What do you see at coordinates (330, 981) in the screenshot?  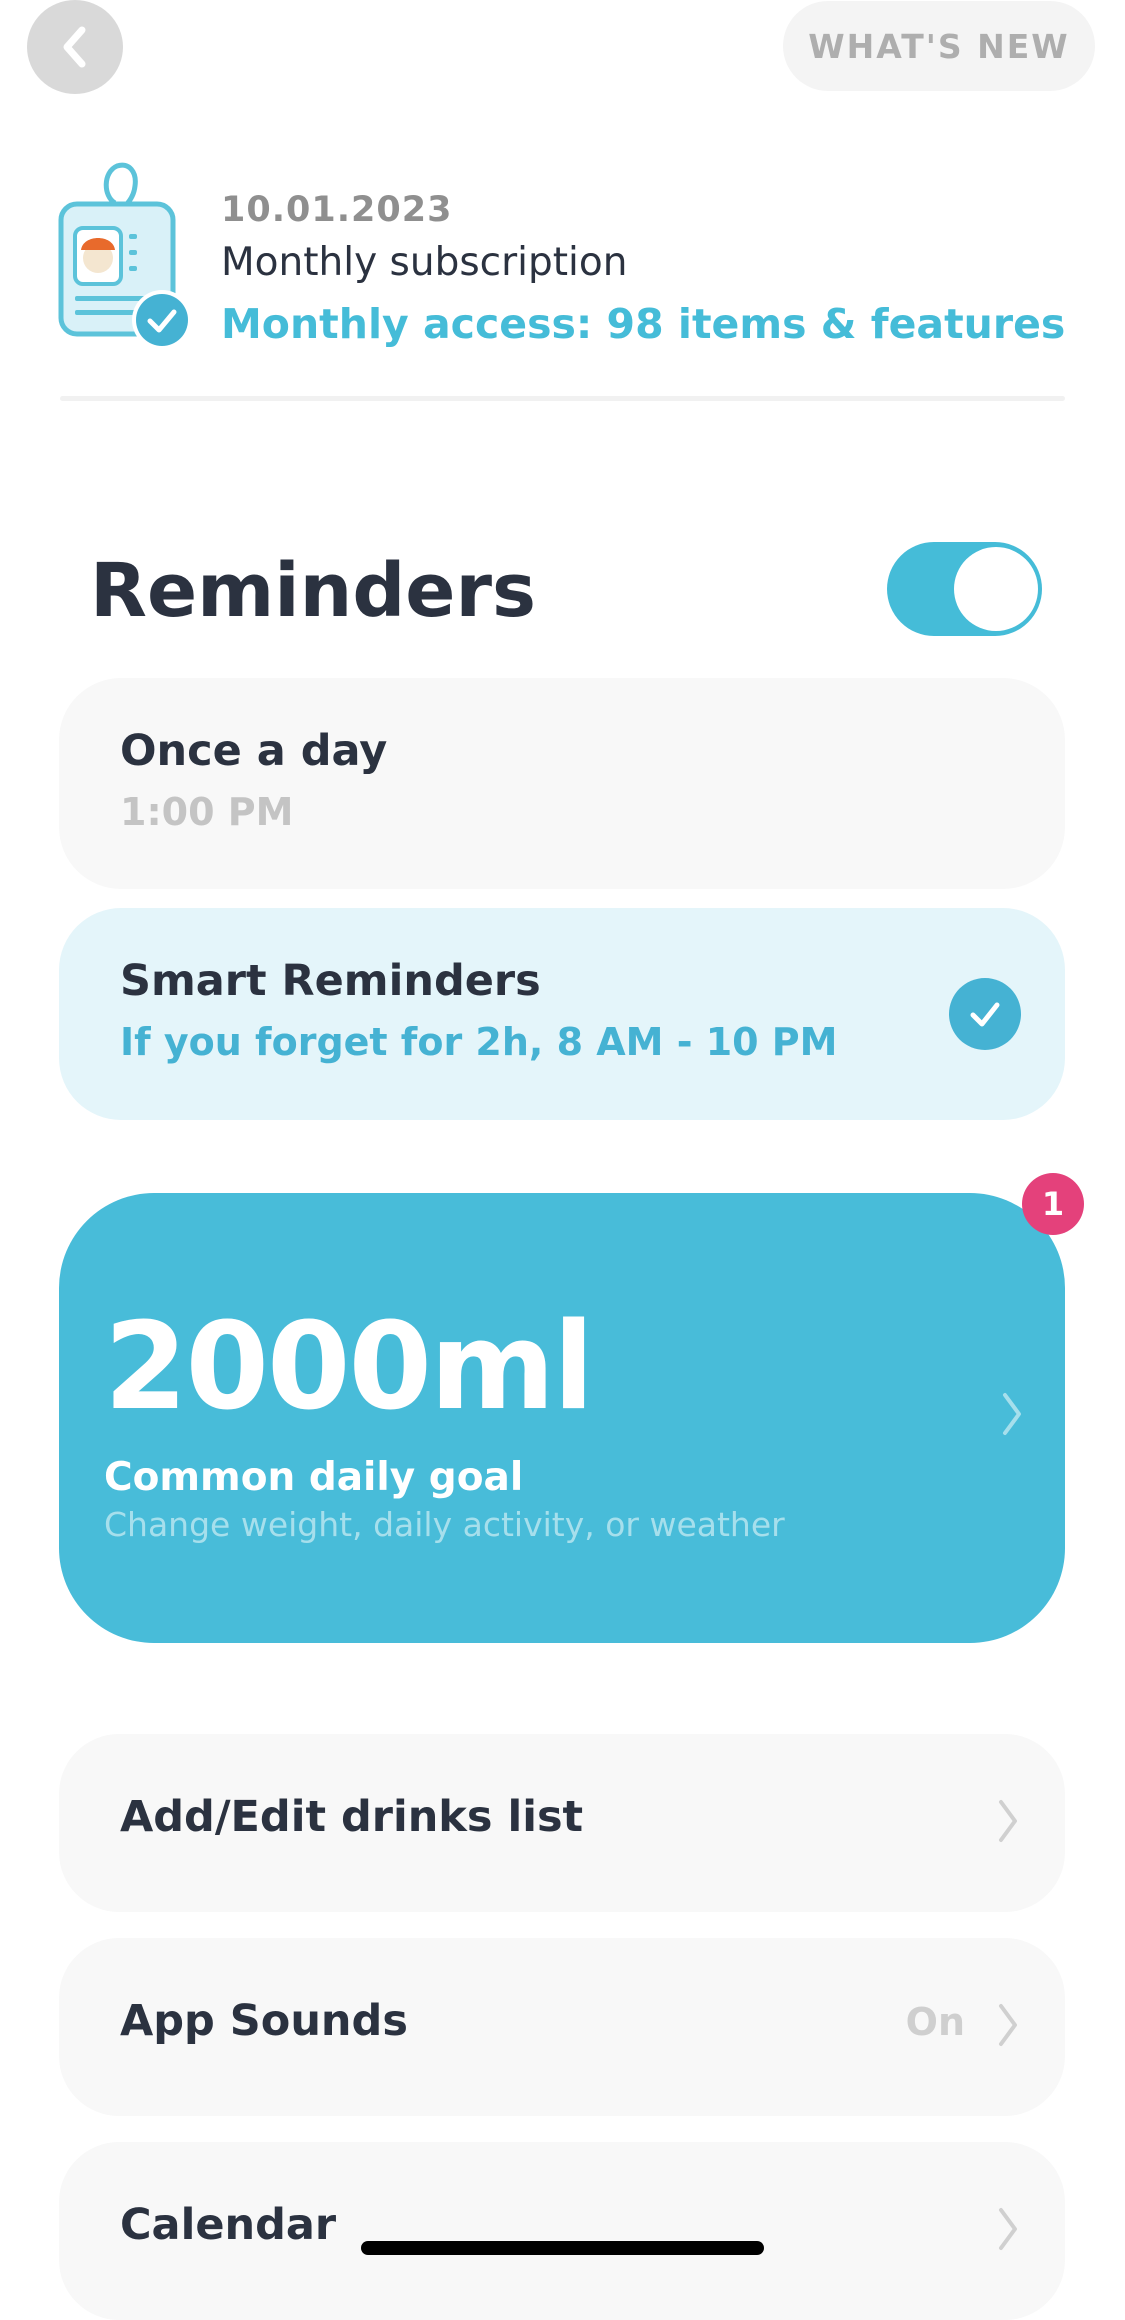 I see `reminder-option-title: Smart Reminders` at bounding box center [330, 981].